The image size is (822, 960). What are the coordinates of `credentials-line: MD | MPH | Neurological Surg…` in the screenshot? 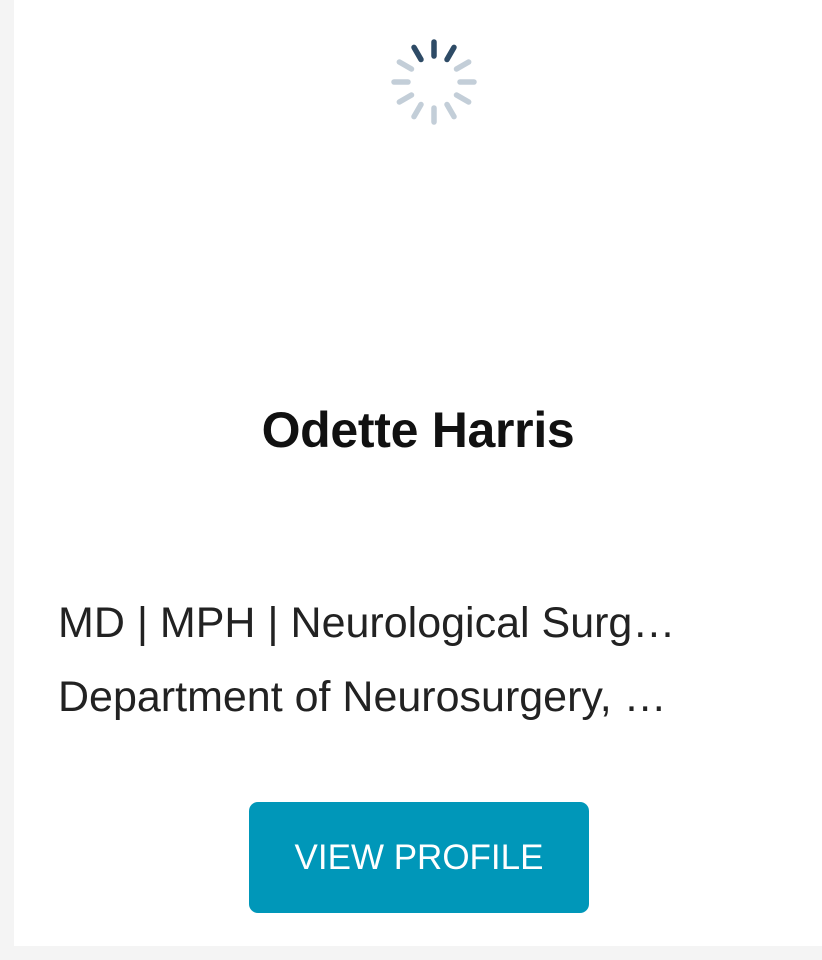 It's located at (367, 623).